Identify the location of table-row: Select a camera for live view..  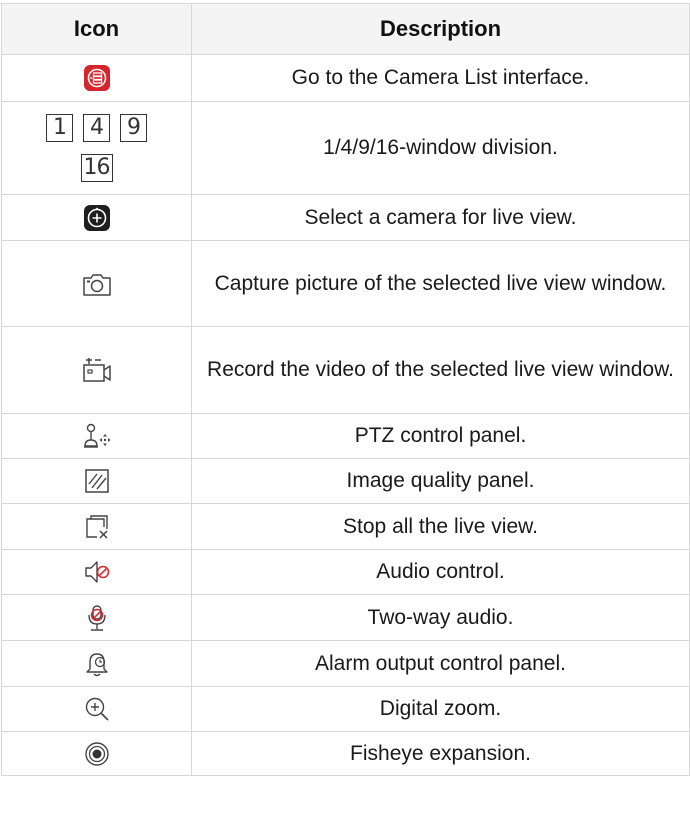
(345, 217).